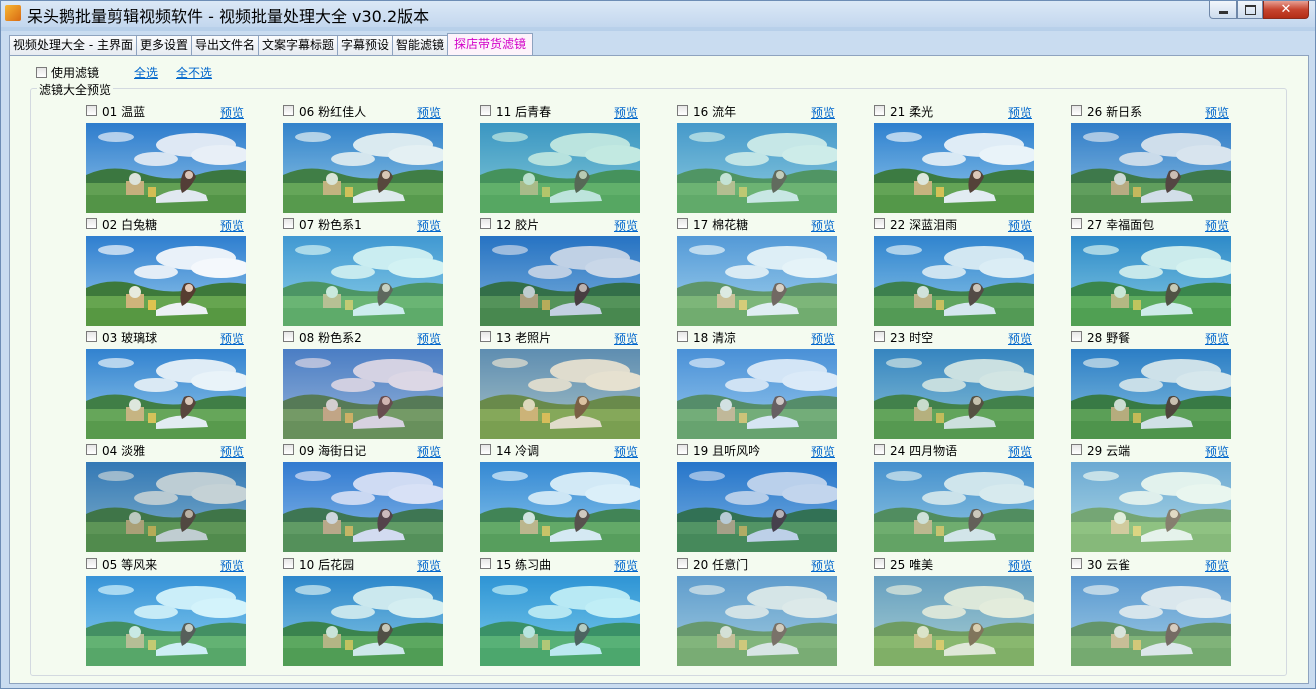 Image resolution: width=1316 pixels, height=689 pixels. I want to click on maximize-button, so click(1250, 10).